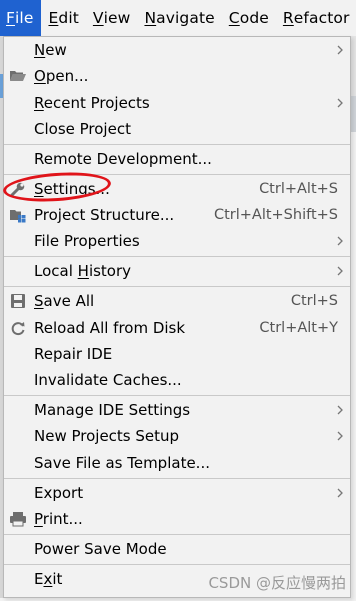 The height and width of the screenshot is (601, 356). Describe the element at coordinates (107, 436) in the screenshot. I see `menu-item-label: New Projects Setup` at that location.